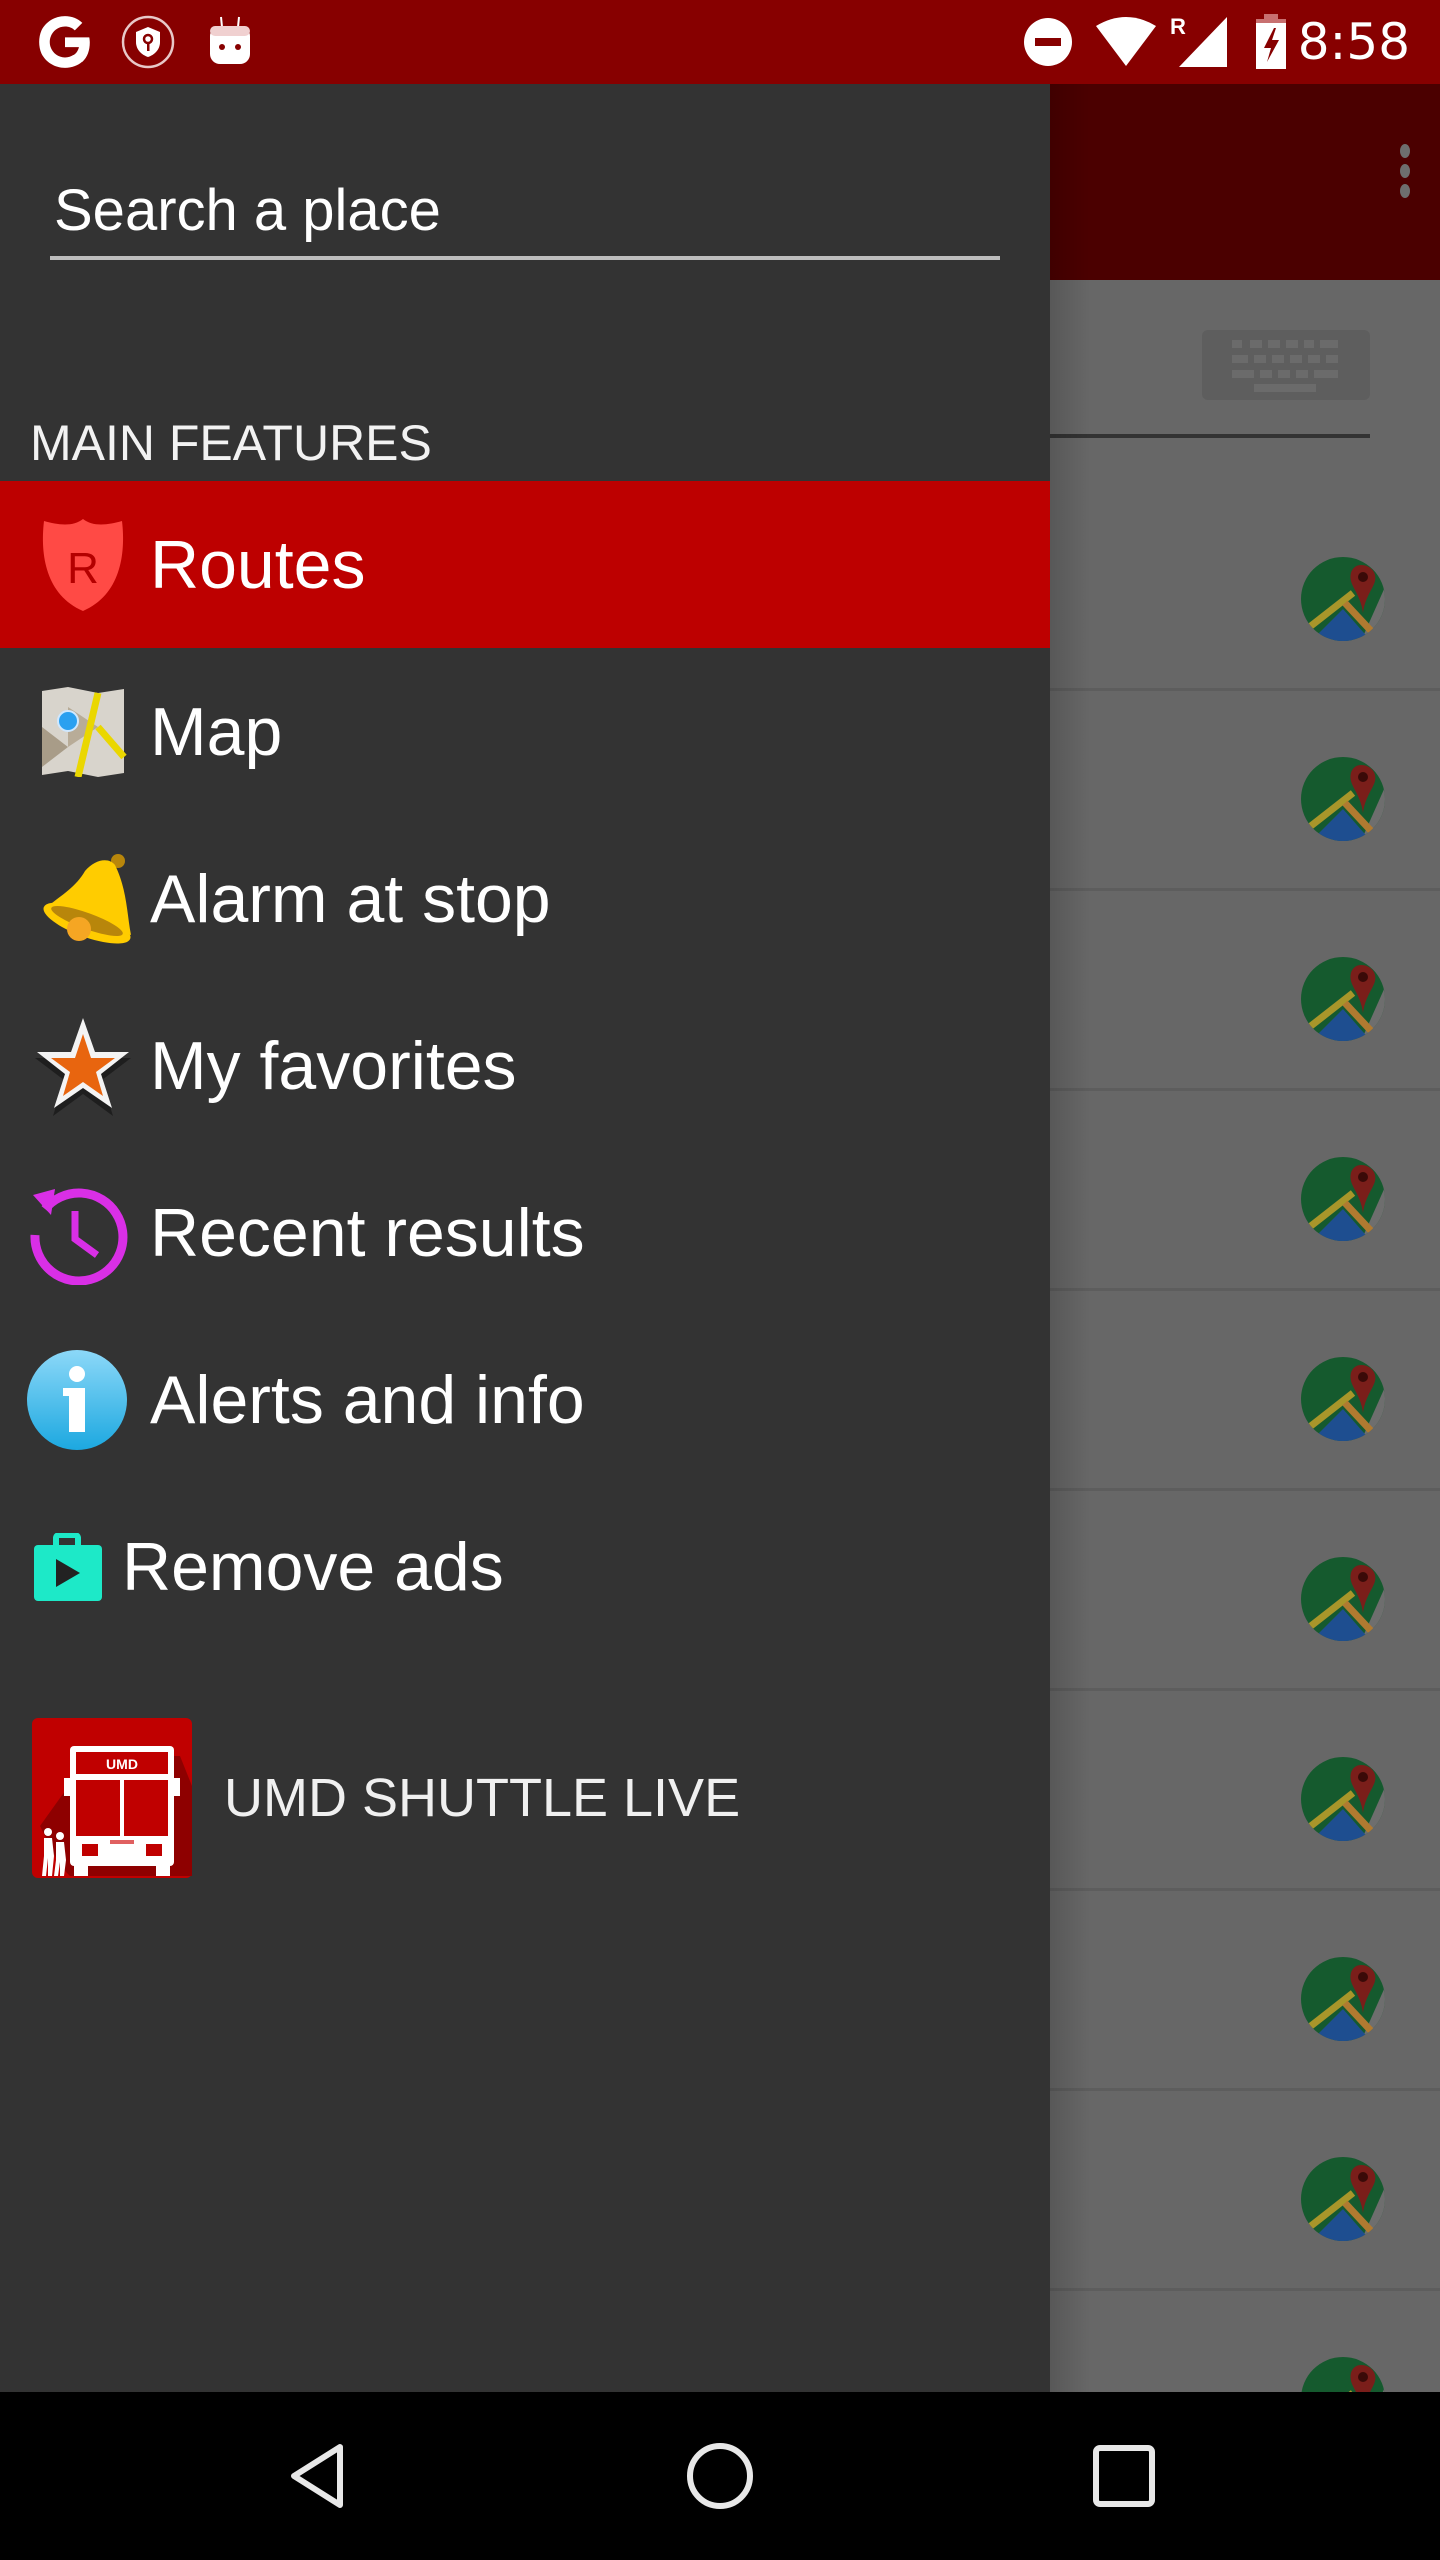 The image size is (1440, 2560). I want to click on drawer-shadow, so click(1070, 1238).